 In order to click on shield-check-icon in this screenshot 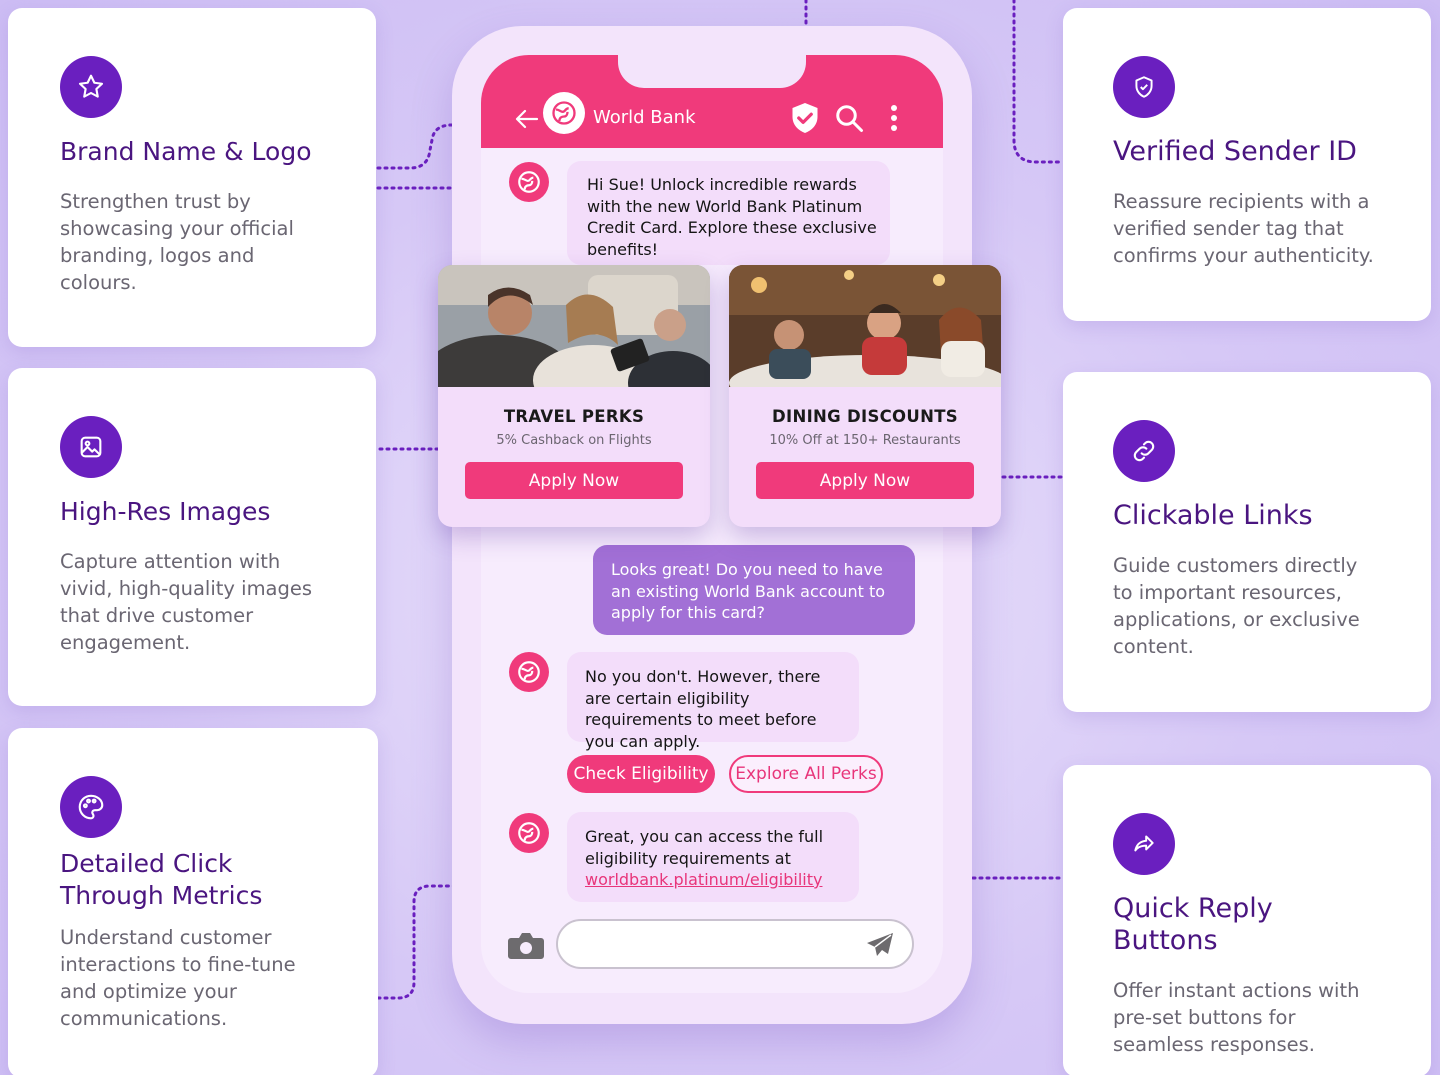, I will do `click(1144, 87)`.